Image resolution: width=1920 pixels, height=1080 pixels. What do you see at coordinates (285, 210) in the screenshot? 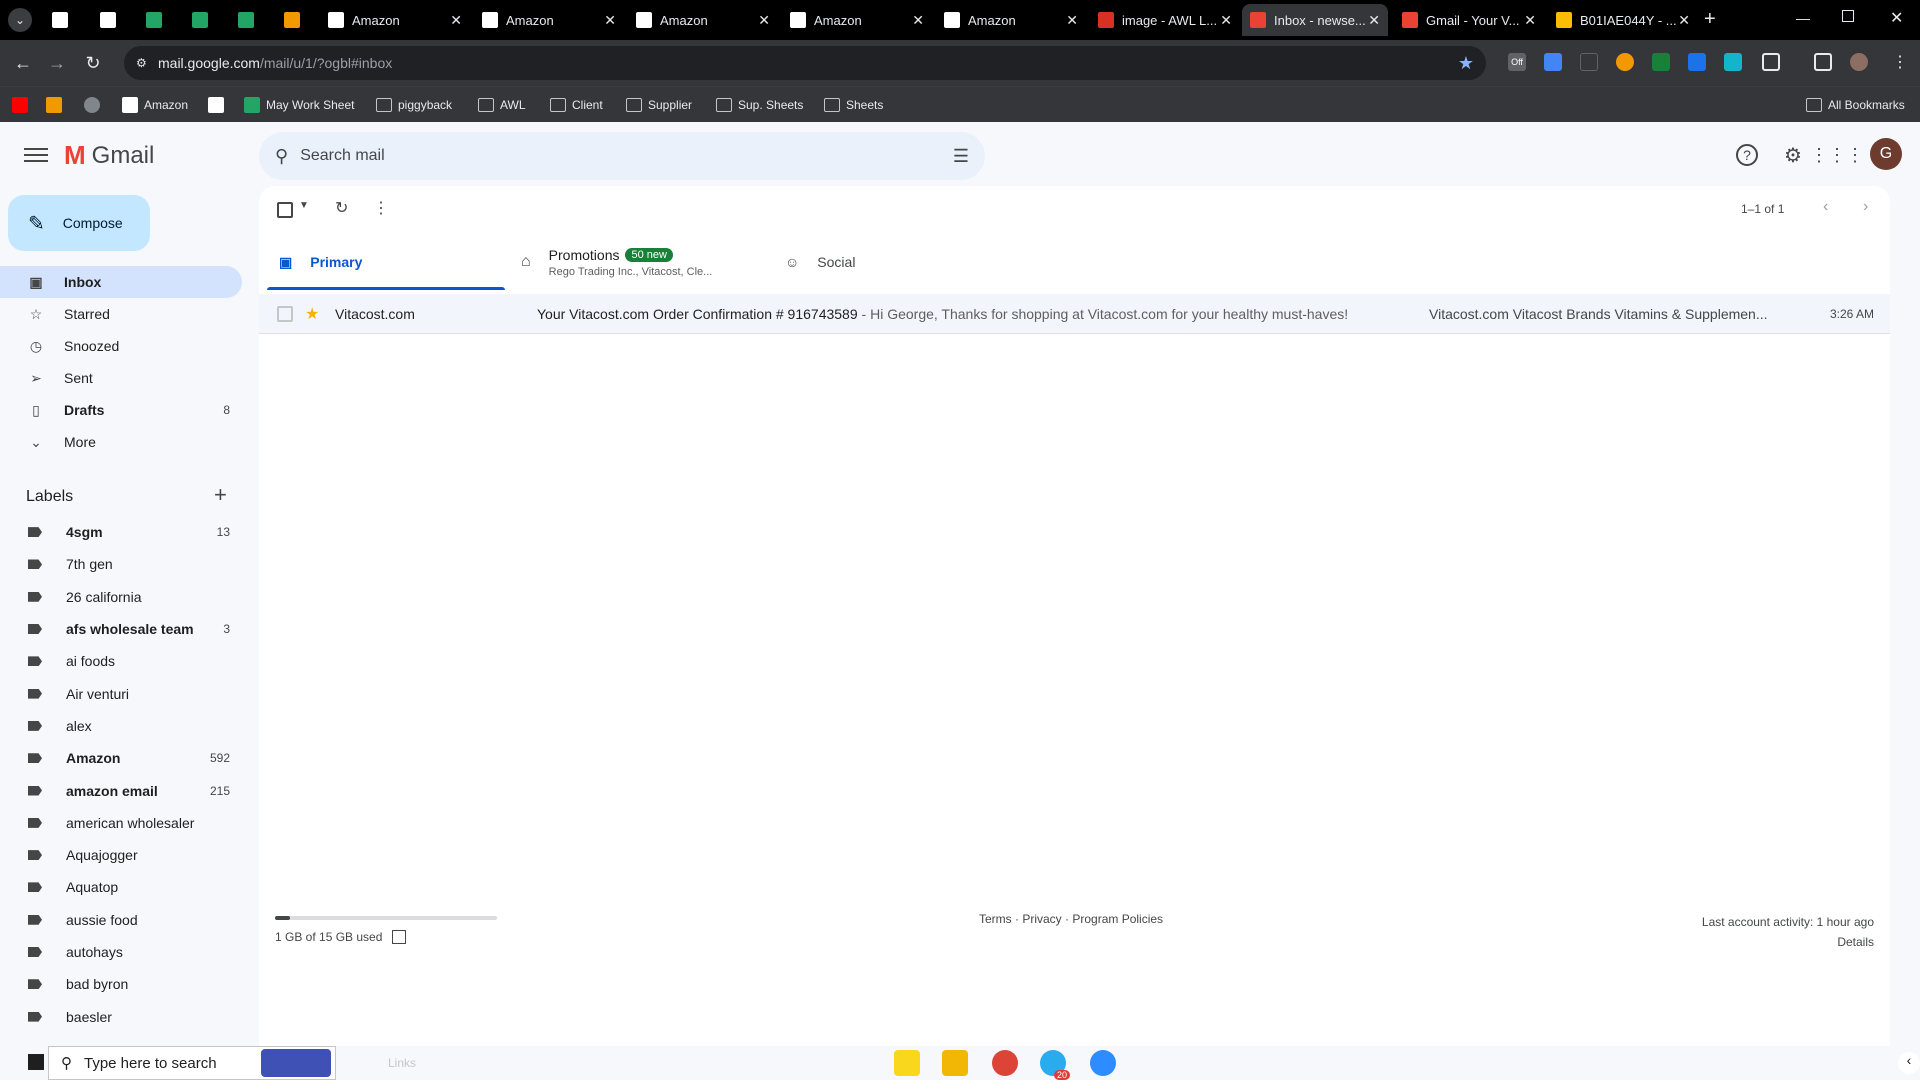
I see `select-all-checkbox` at bounding box center [285, 210].